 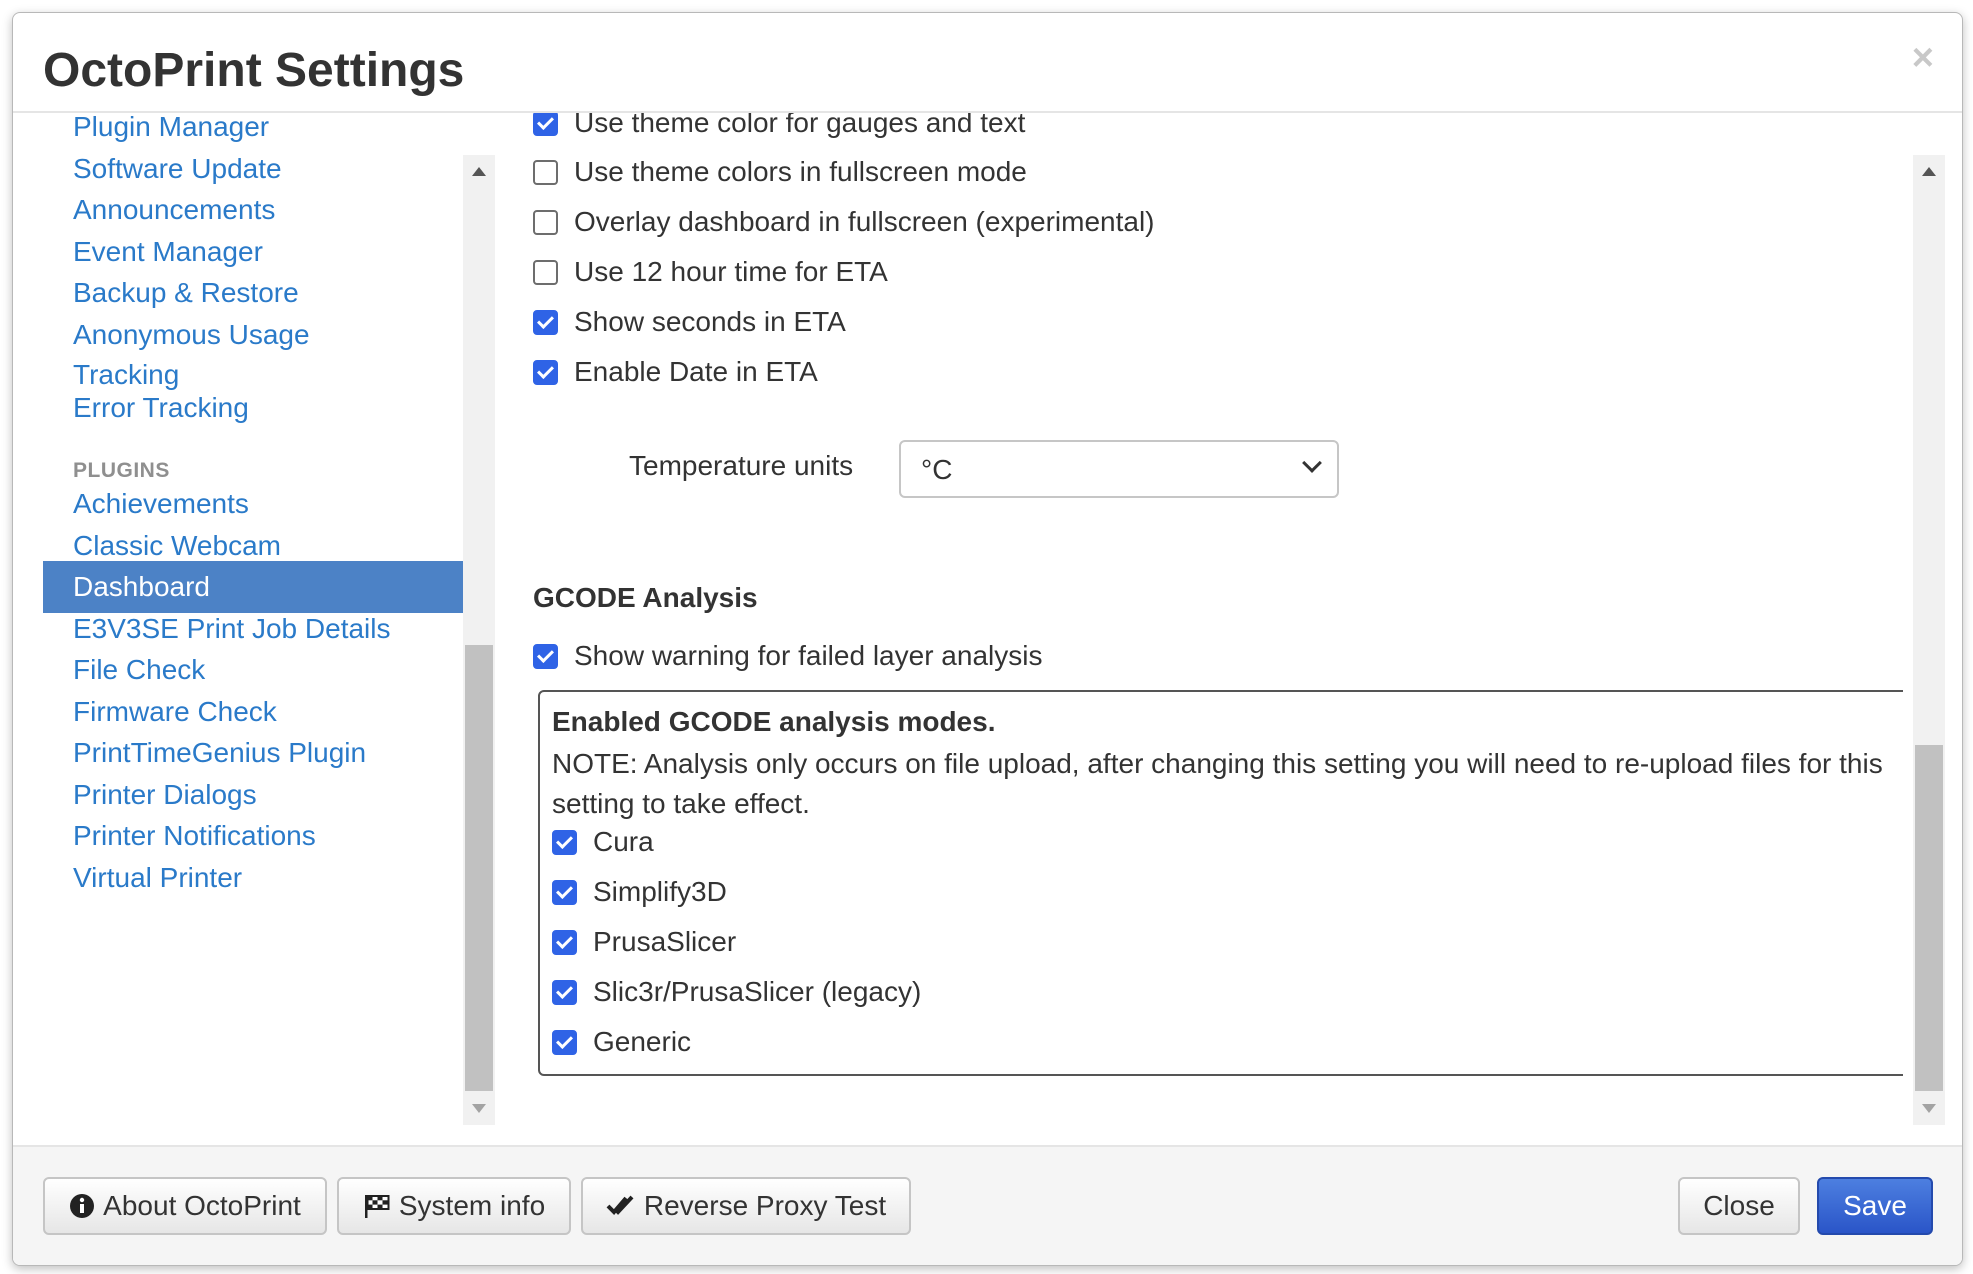 What do you see at coordinates (253, 670) in the screenshot?
I see `sidebar-item-file-check: File Check` at bounding box center [253, 670].